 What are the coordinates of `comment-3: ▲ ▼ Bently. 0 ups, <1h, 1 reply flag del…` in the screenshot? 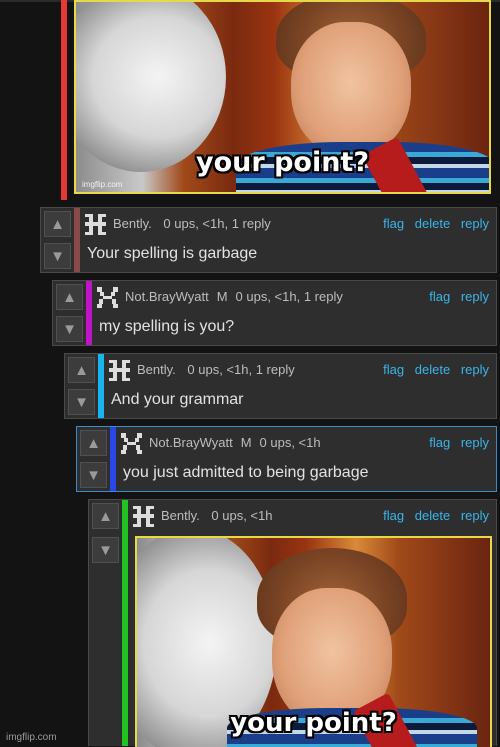 It's located at (280, 386).